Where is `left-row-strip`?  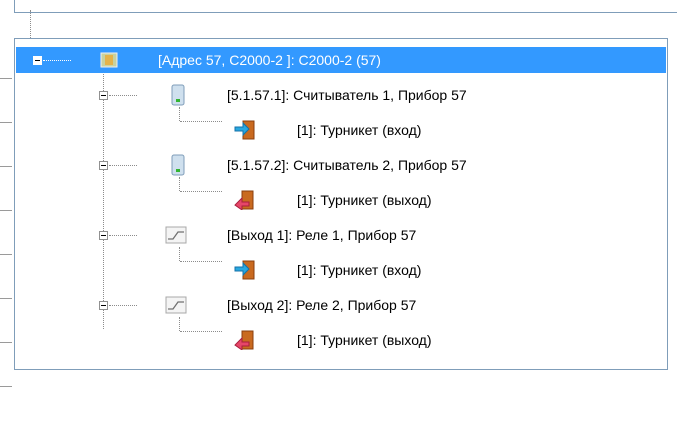
left-row-strip is located at coordinates (7, 214).